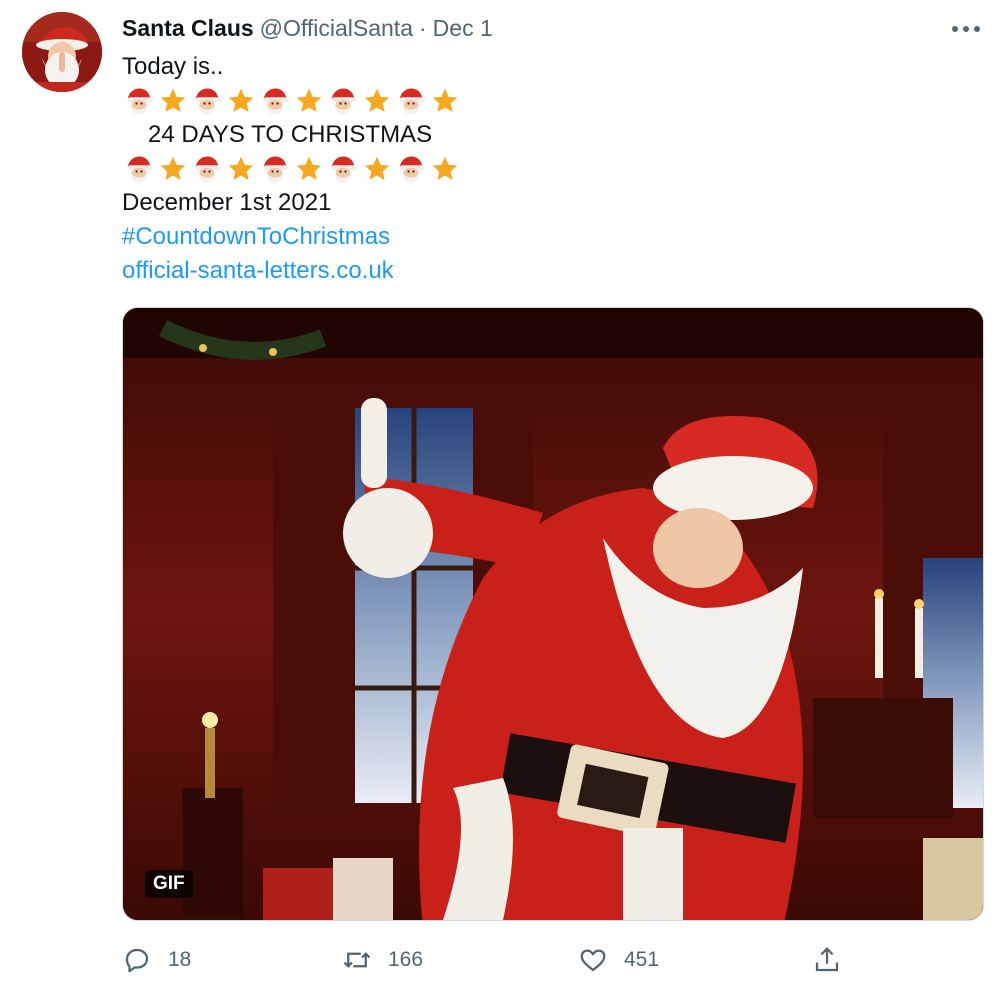  Describe the element at coordinates (966, 29) in the screenshot. I see `more-options-icon` at that location.